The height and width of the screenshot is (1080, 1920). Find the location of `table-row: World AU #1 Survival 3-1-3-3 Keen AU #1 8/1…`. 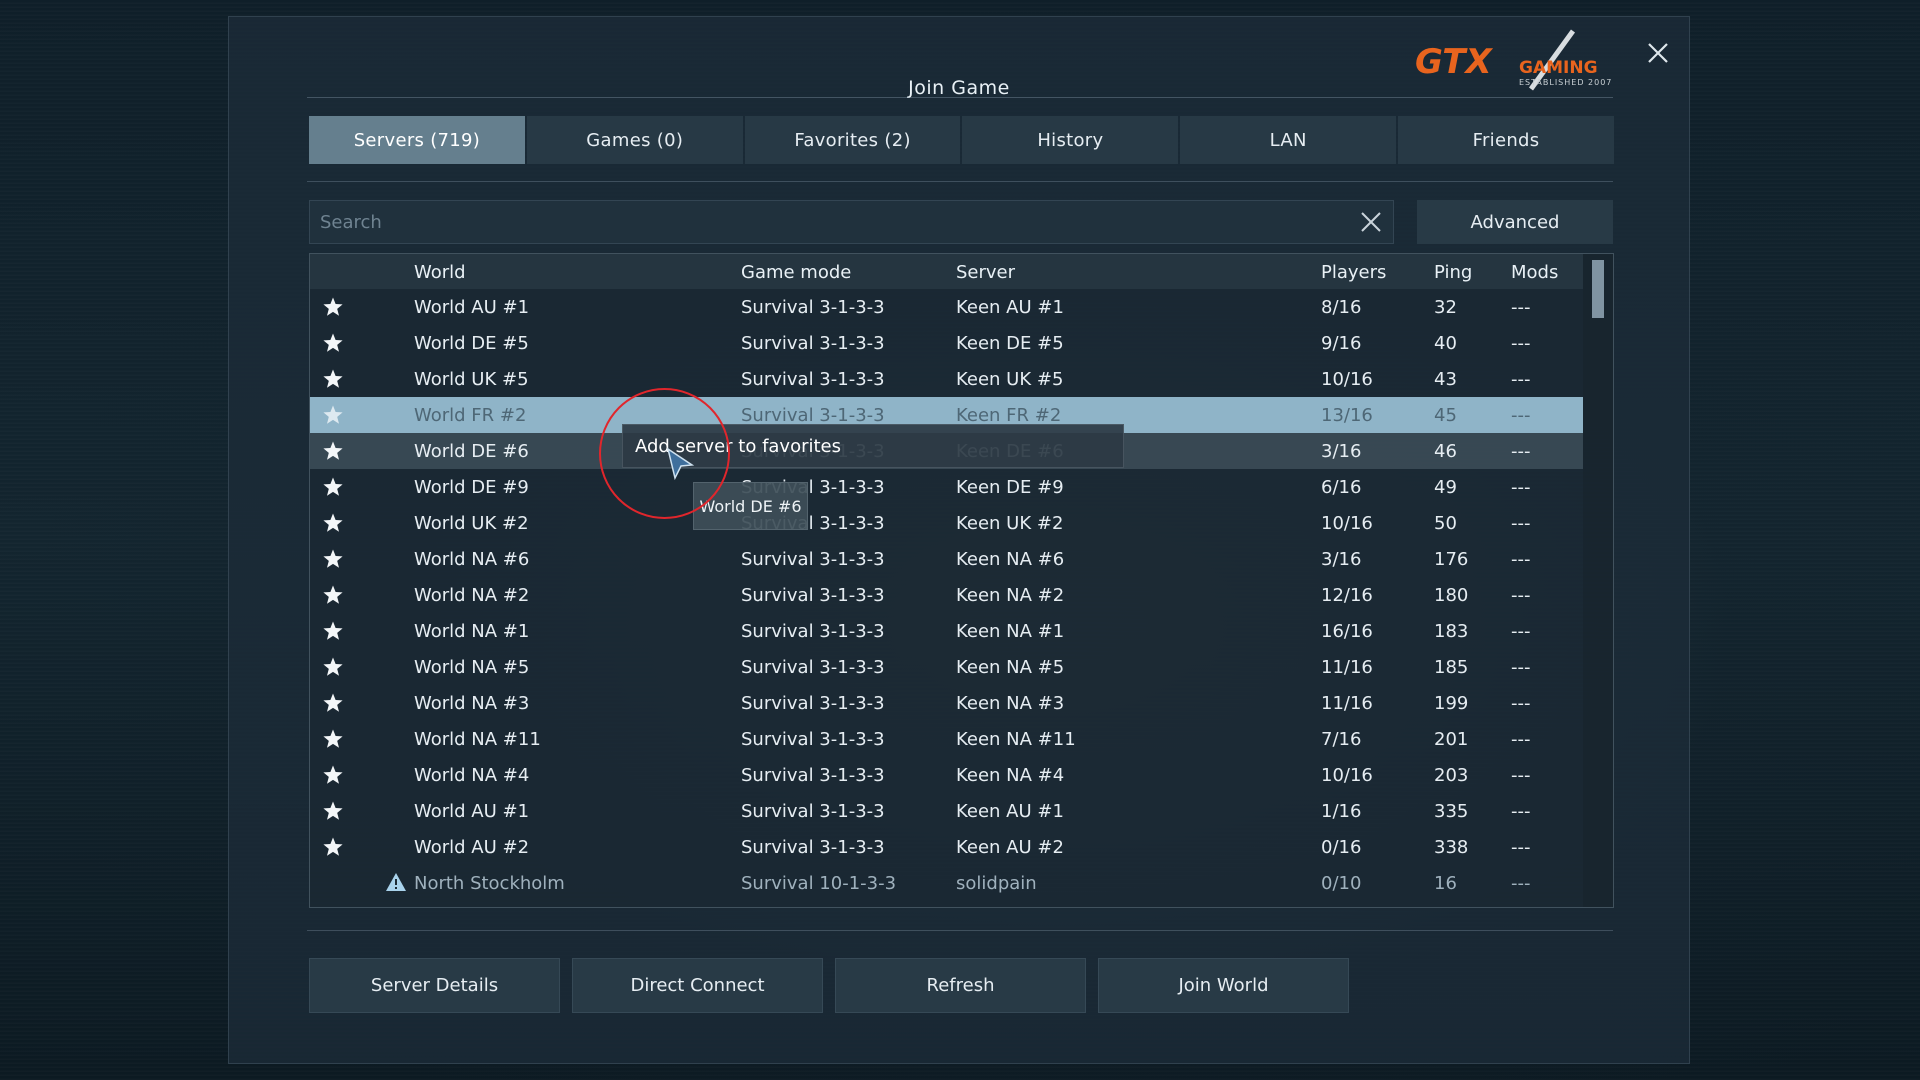

table-row: World AU #1 Survival 3-1-3-3 Keen AU #1 8/1… is located at coordinates (946, 307).